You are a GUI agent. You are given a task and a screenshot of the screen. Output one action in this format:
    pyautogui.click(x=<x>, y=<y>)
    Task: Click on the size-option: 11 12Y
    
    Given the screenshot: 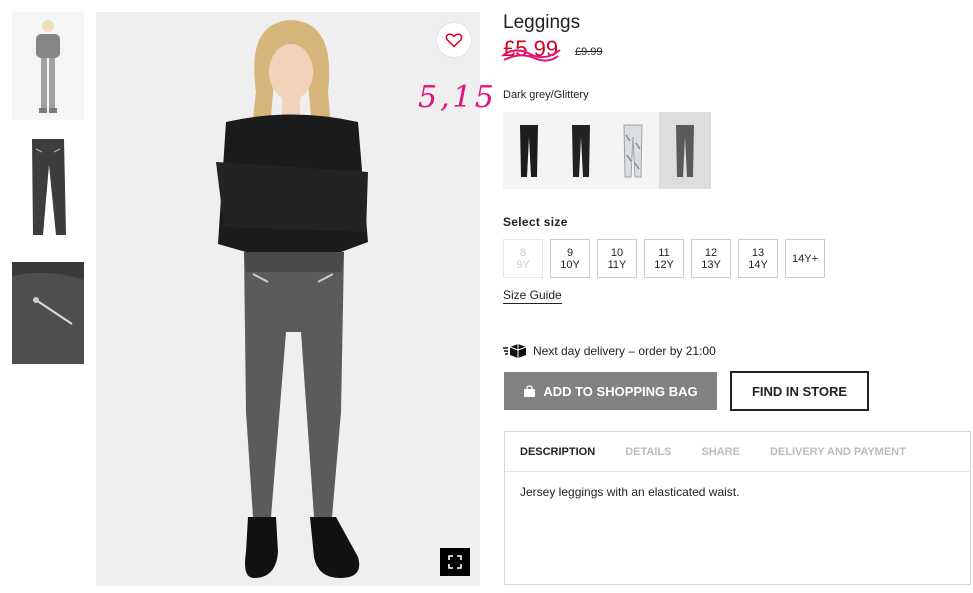 What is the action you would take?
    pyautogui.click(x=664, y=258)
    